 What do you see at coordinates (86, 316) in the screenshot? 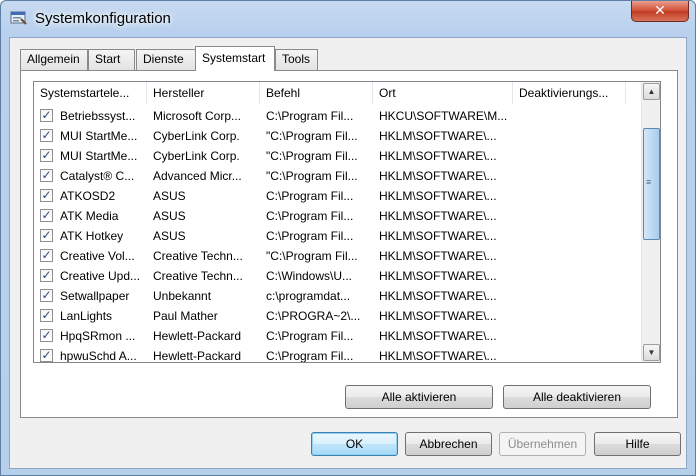
I see `row-item-name: LanLights` at bounding box center [86, 316].